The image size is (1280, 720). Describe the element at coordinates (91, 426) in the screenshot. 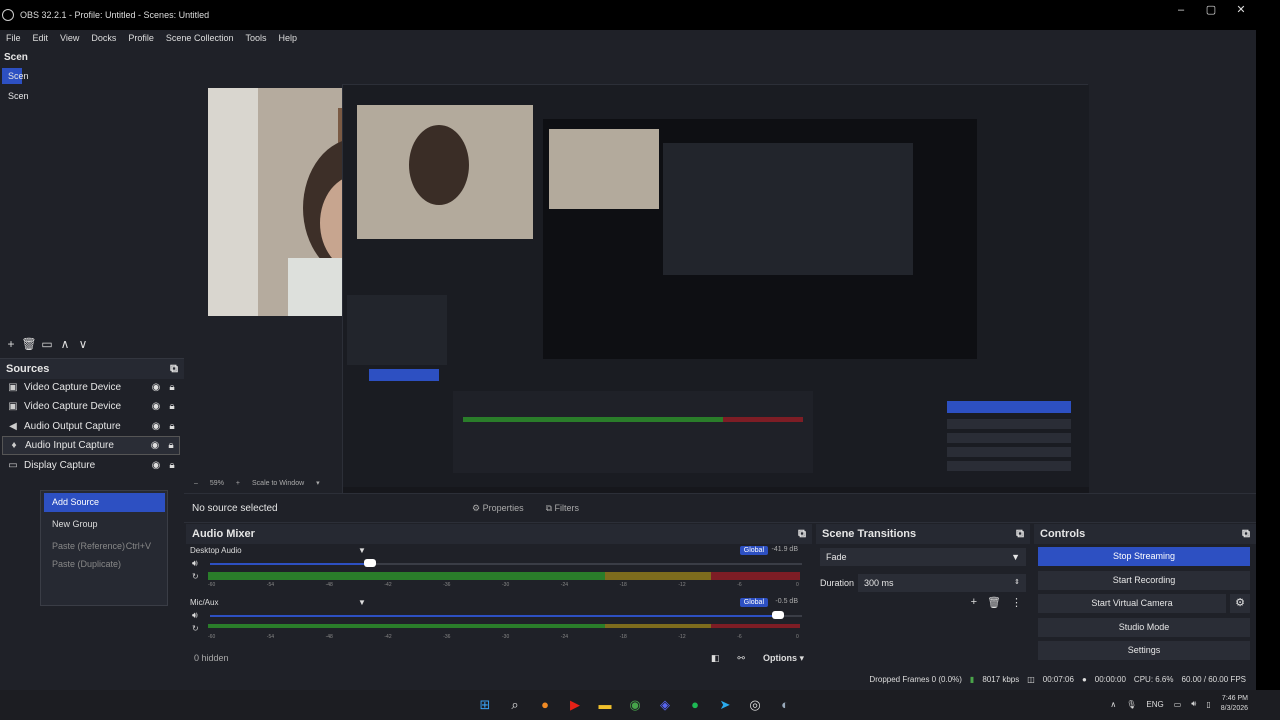

I see `source-item: ◀ Audio Output Capture ◉ 🔒︎` at that location.